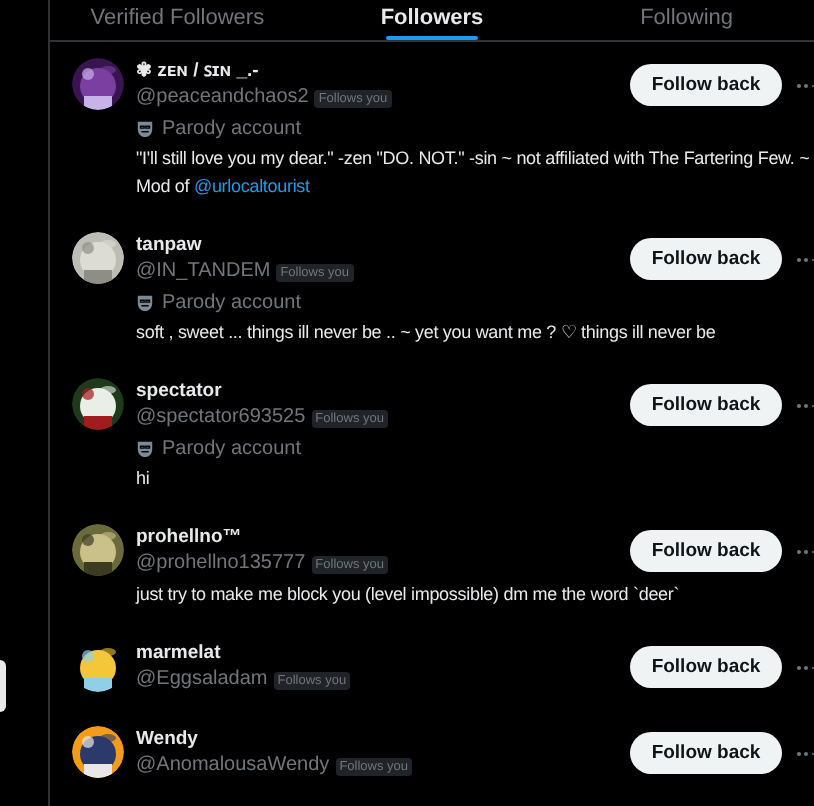 This screenshot has width=814, height=806. What do you see at coordinates (144, 479) in the screenshot?
I see `bio-text: hi` at bounding box center [144, 479].